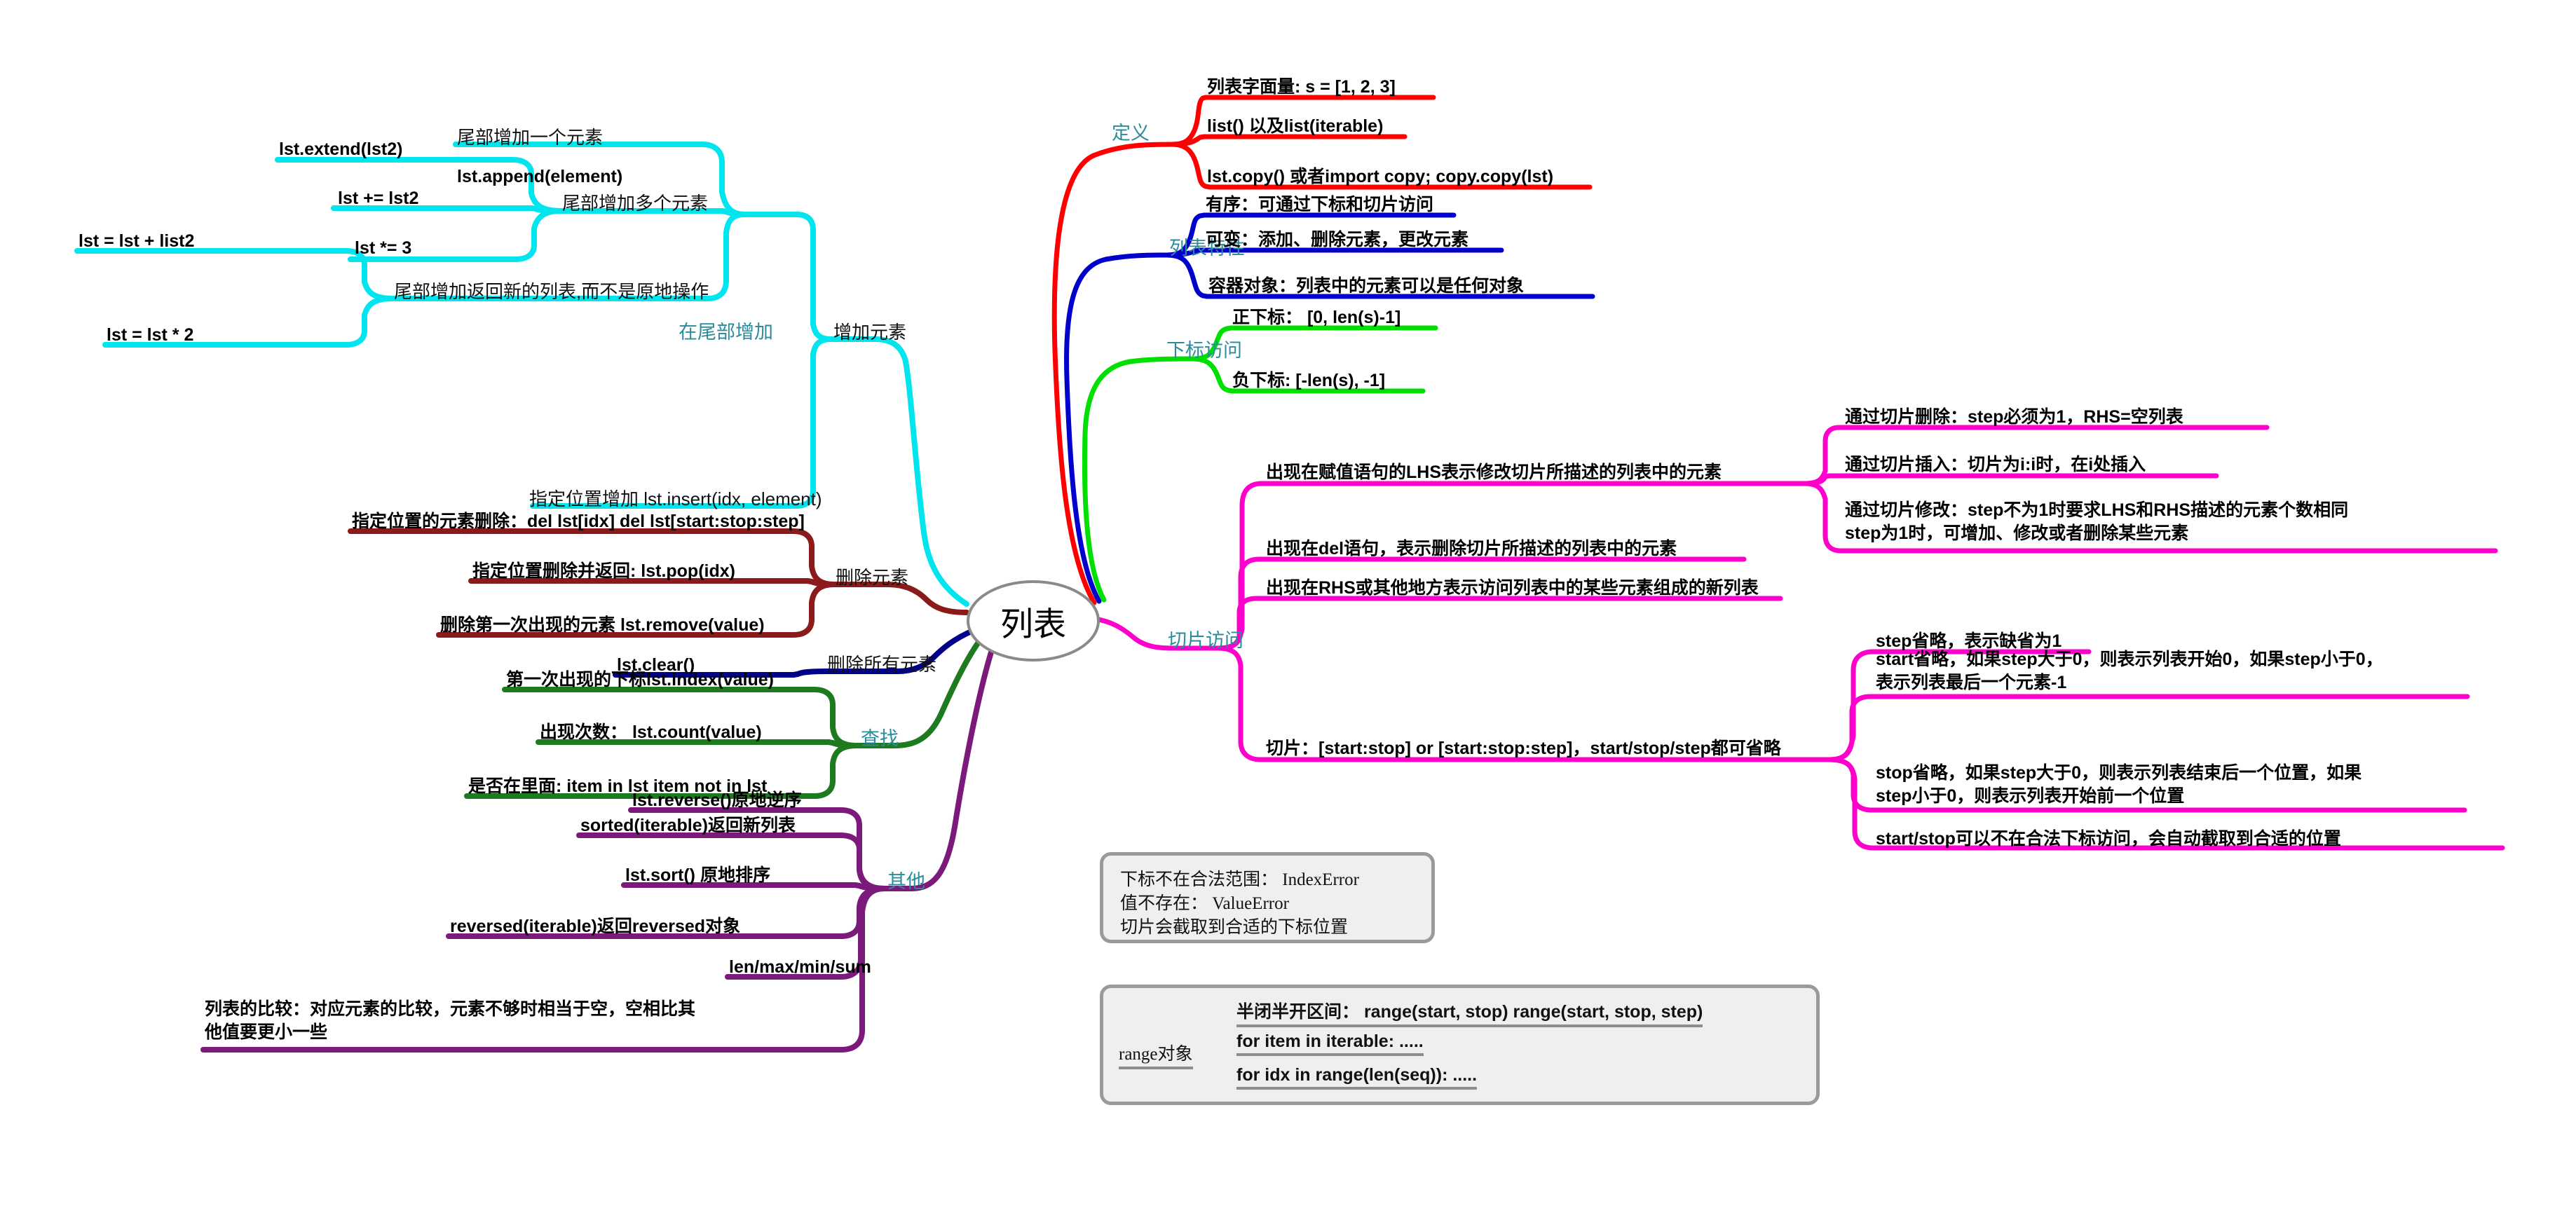 This screenshot has height=1220, width=2576. Describe the element at coordinates (2014, 418) in the screenshot. I see `leaf-slice-delete-rule: 通过切片删除：step必须为1，RHS=空列表` at that location.